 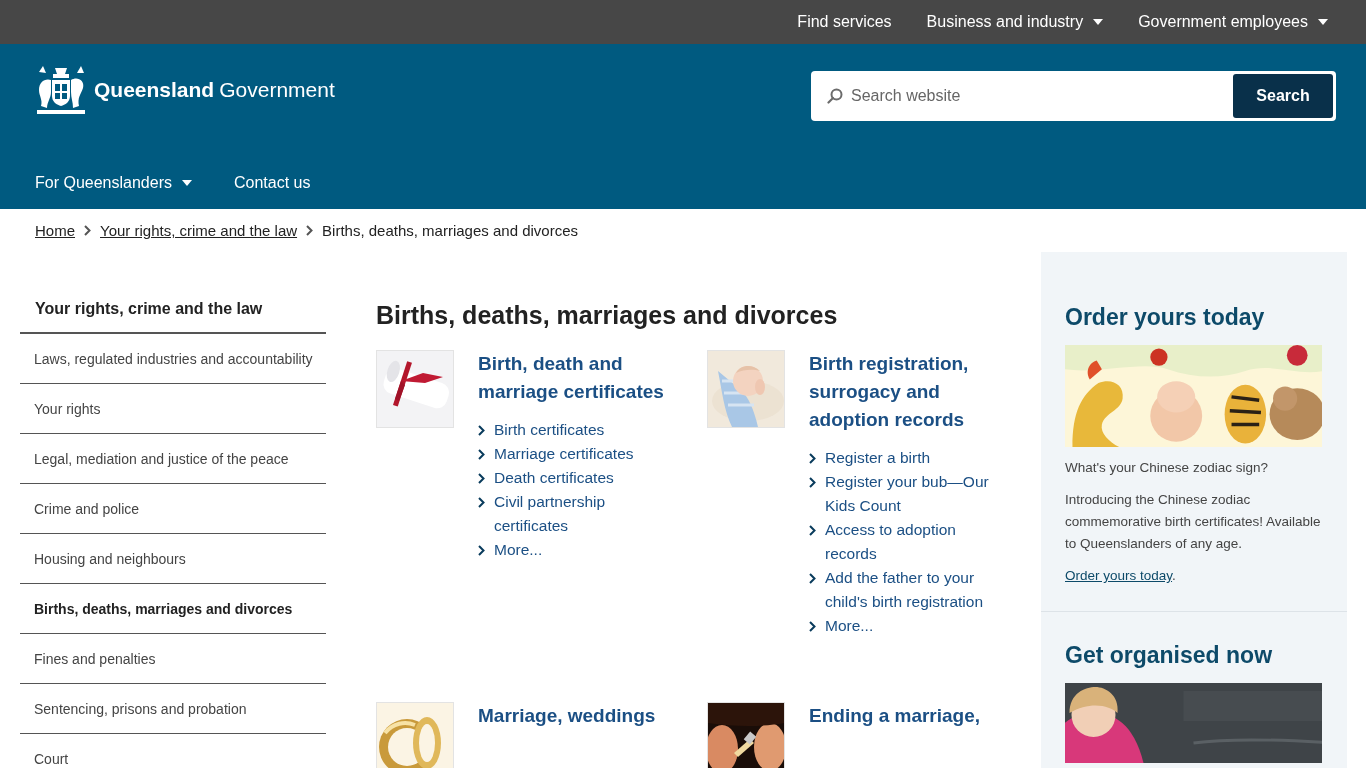 What do you see at coordinates (835, 96) in the screenshot?
I see `search-icon` at bounding box center [835, 96].